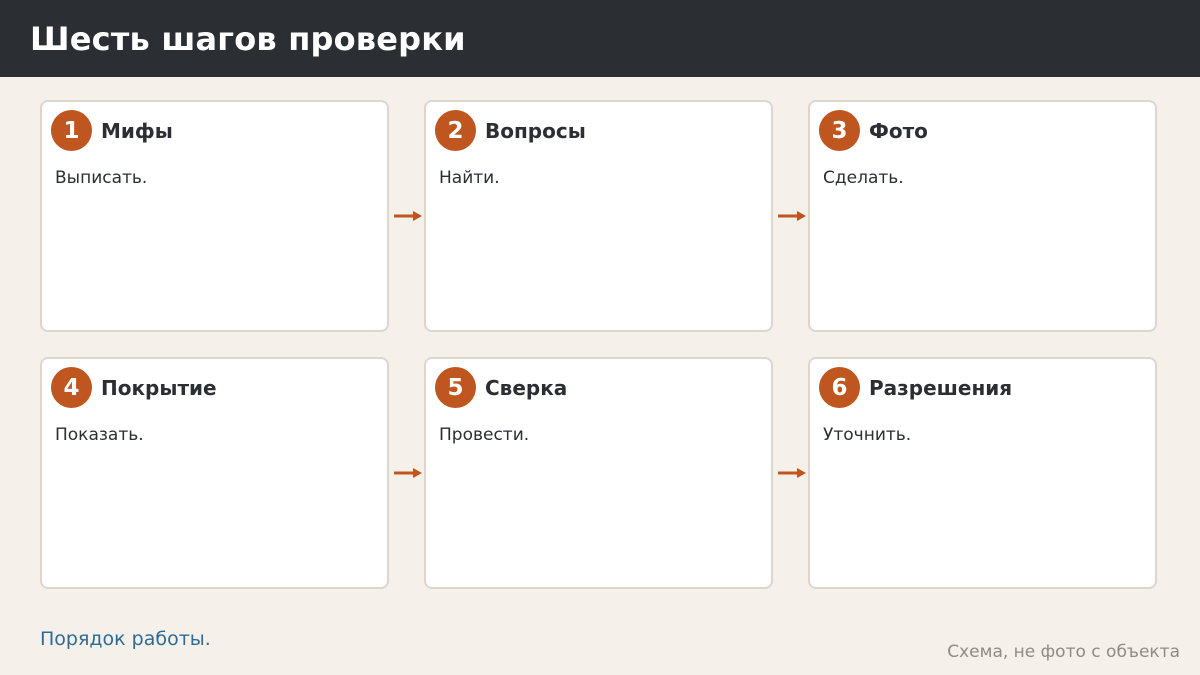  What do you see at coordinates (600, 38) in the screenshot?
I see `header-bar: Шесть шагов проверки` at bounding box center [600, 38].